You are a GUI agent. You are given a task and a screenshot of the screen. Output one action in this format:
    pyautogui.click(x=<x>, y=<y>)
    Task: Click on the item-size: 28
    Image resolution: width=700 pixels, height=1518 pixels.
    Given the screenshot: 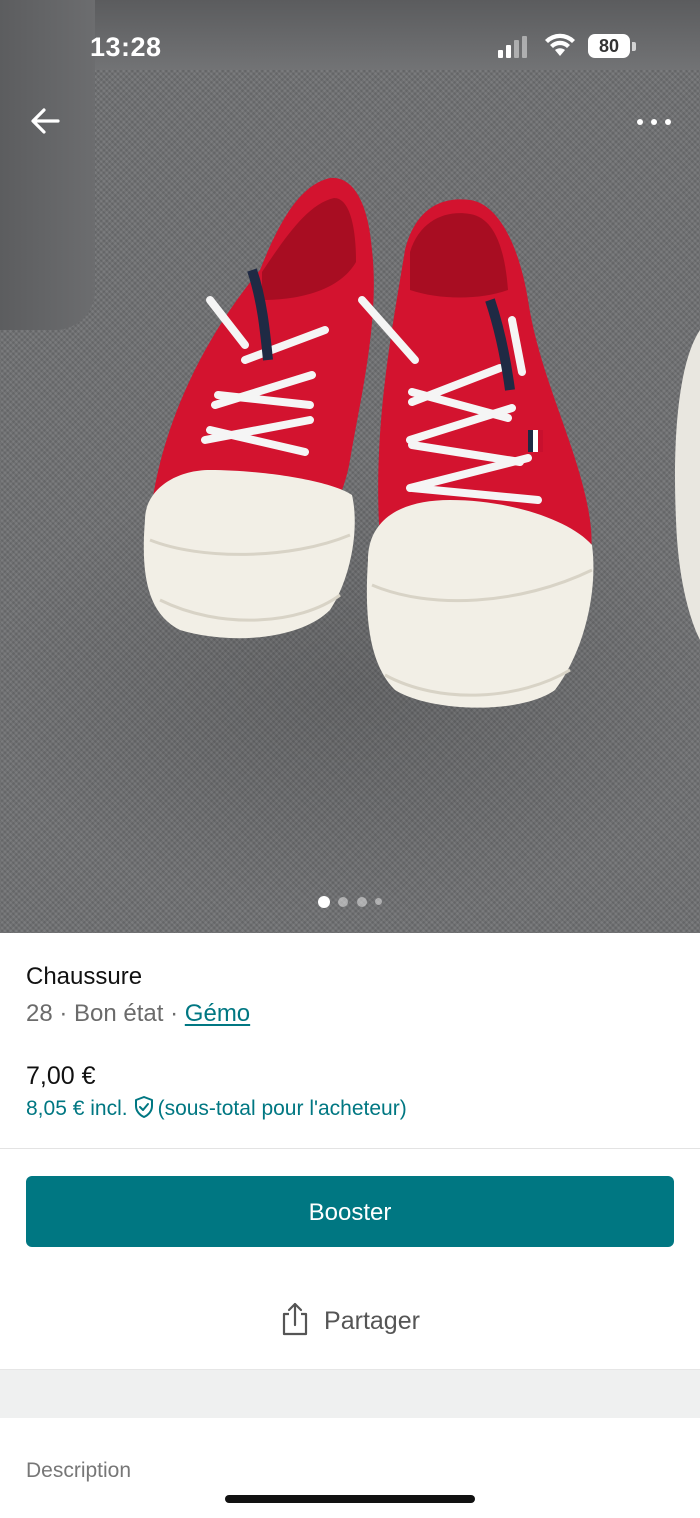 What is the action you would take?
    pyautogui.click(x=39, y=1013)
    